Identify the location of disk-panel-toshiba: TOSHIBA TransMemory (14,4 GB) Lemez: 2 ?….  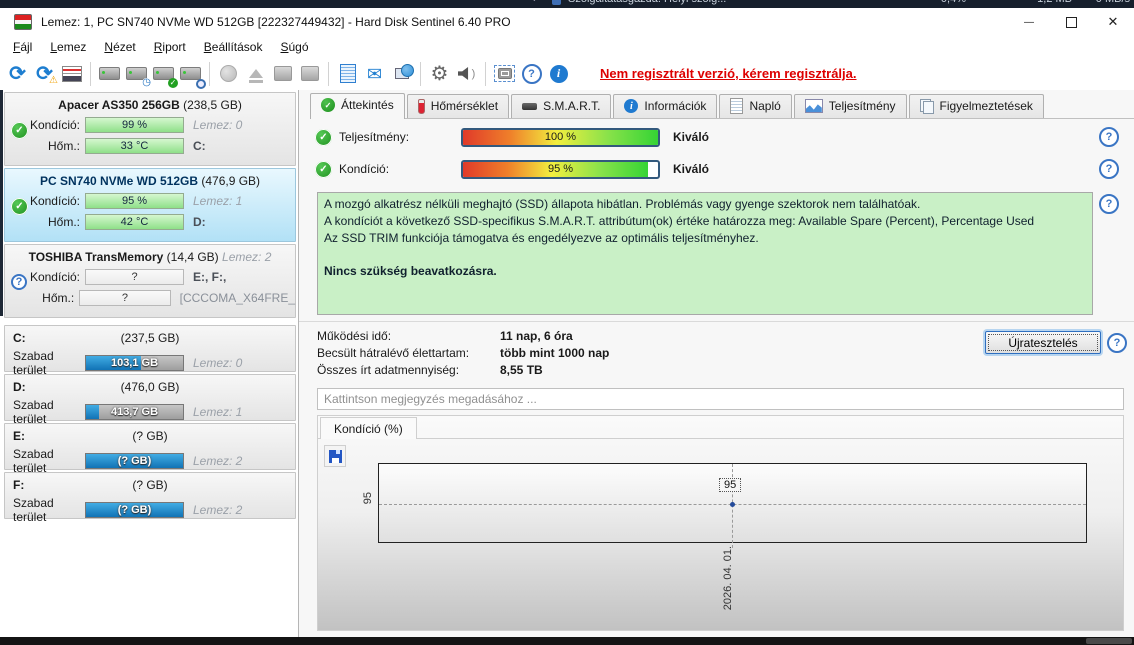
(150, 281).